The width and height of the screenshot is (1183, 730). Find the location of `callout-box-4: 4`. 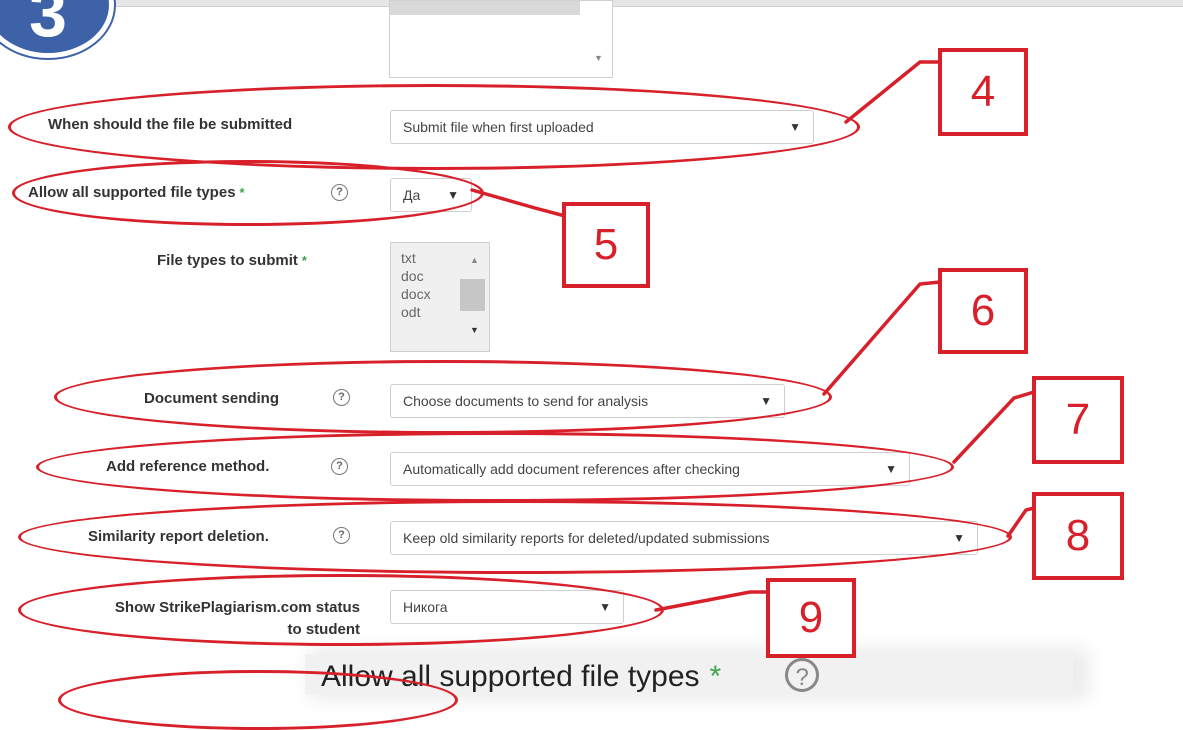

callout-box-4: 4 is located at coordinates (983, 92).